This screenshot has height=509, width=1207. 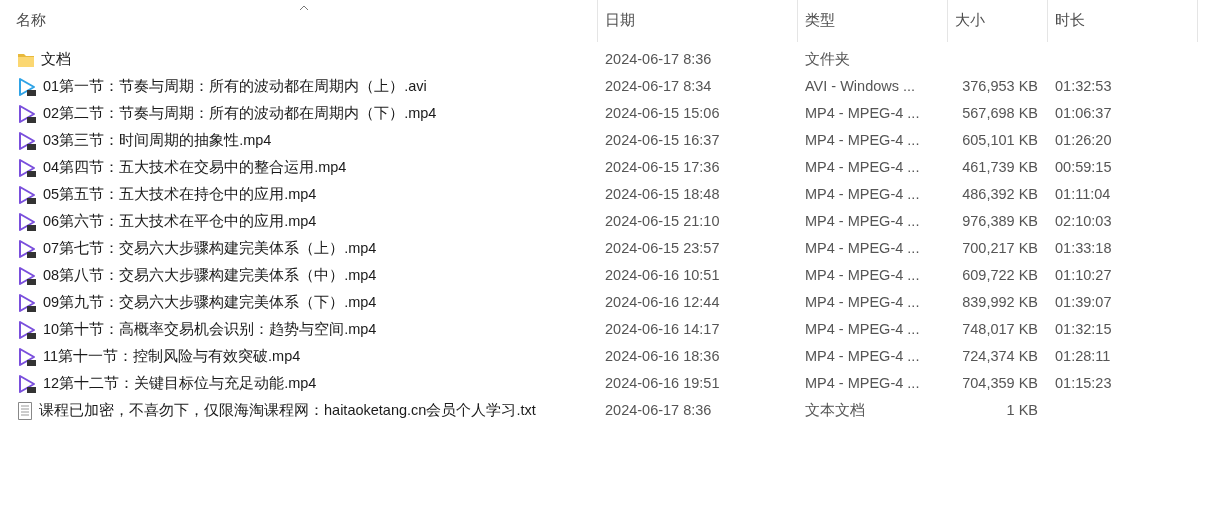 I want to click on file-name: 文档, so click(x=56, y=59).